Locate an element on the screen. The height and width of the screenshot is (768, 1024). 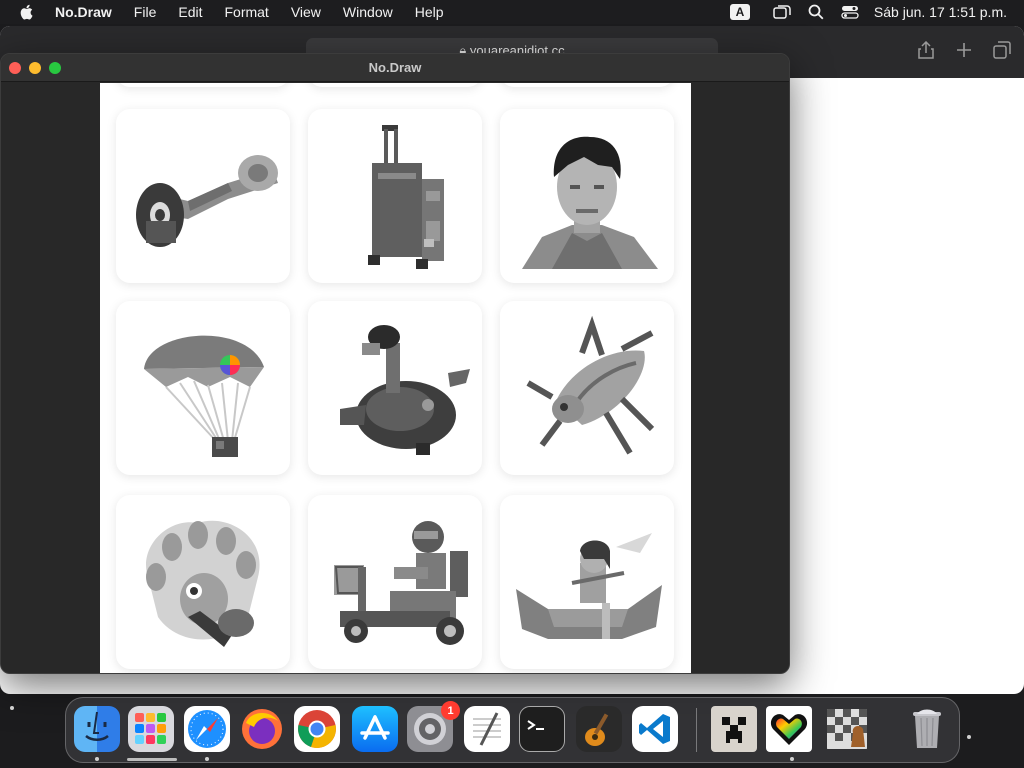
window-titlebar: No.Draw is located at coordinates (395, 68).